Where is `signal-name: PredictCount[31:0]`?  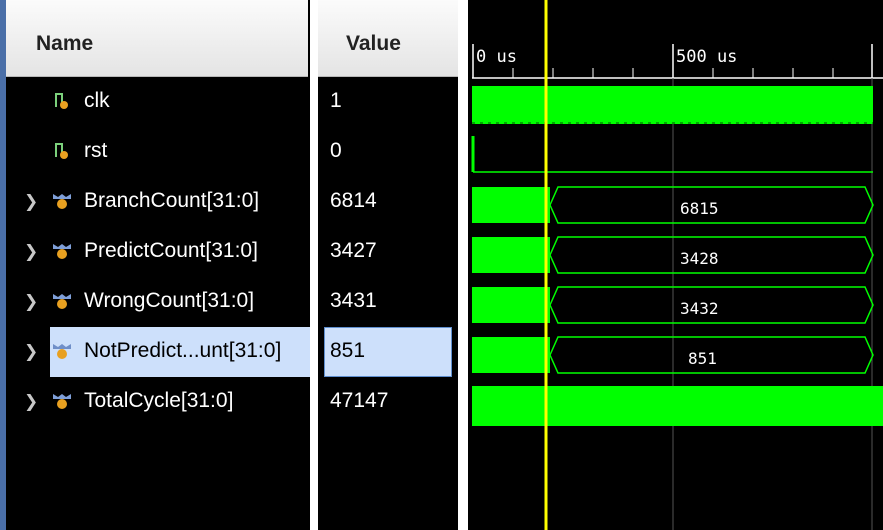 signal-name: PredictCount[31:0] is located at coordinates (171, 250).